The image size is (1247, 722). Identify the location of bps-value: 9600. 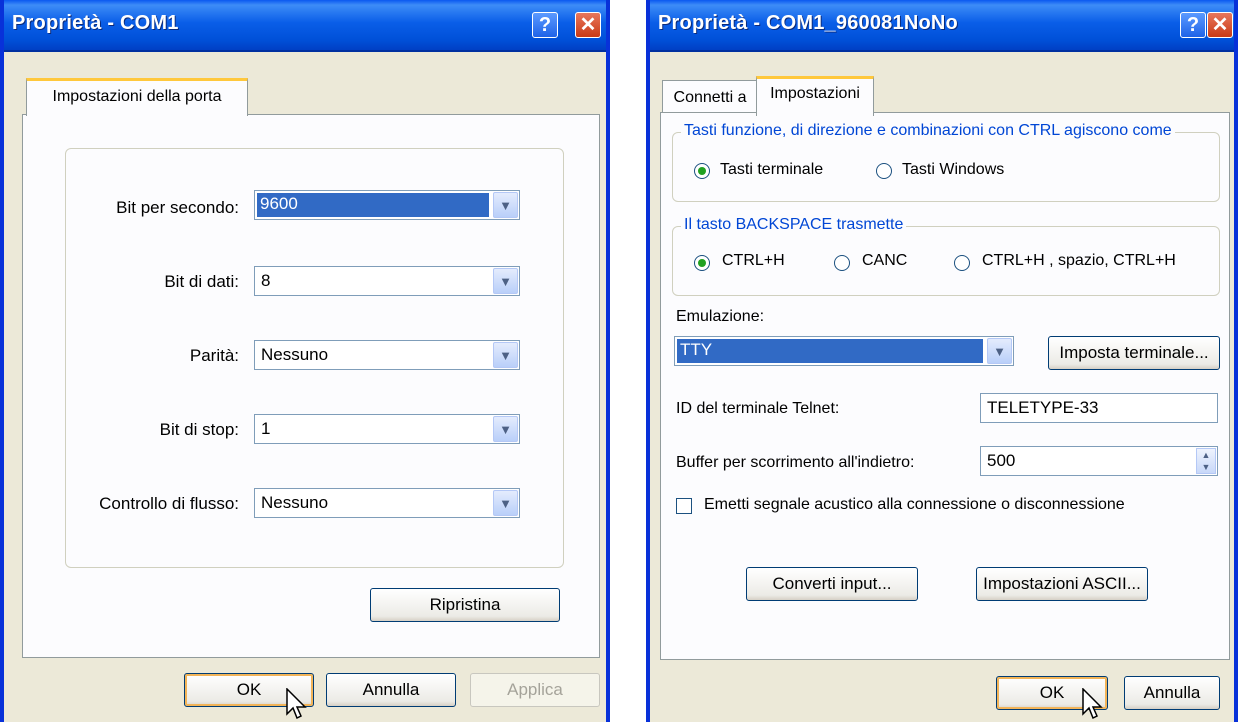
(279, 203).